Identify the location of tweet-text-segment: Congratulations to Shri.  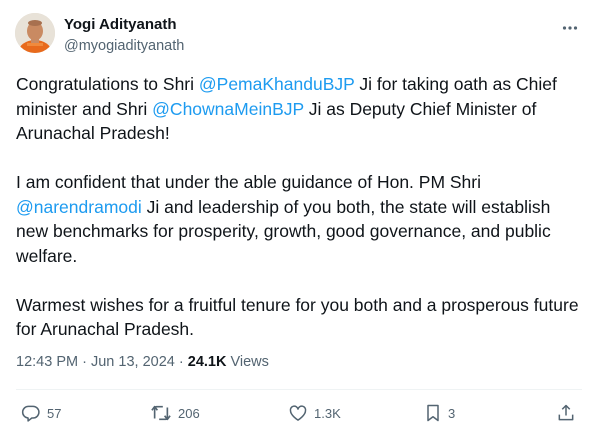
(107, 84).